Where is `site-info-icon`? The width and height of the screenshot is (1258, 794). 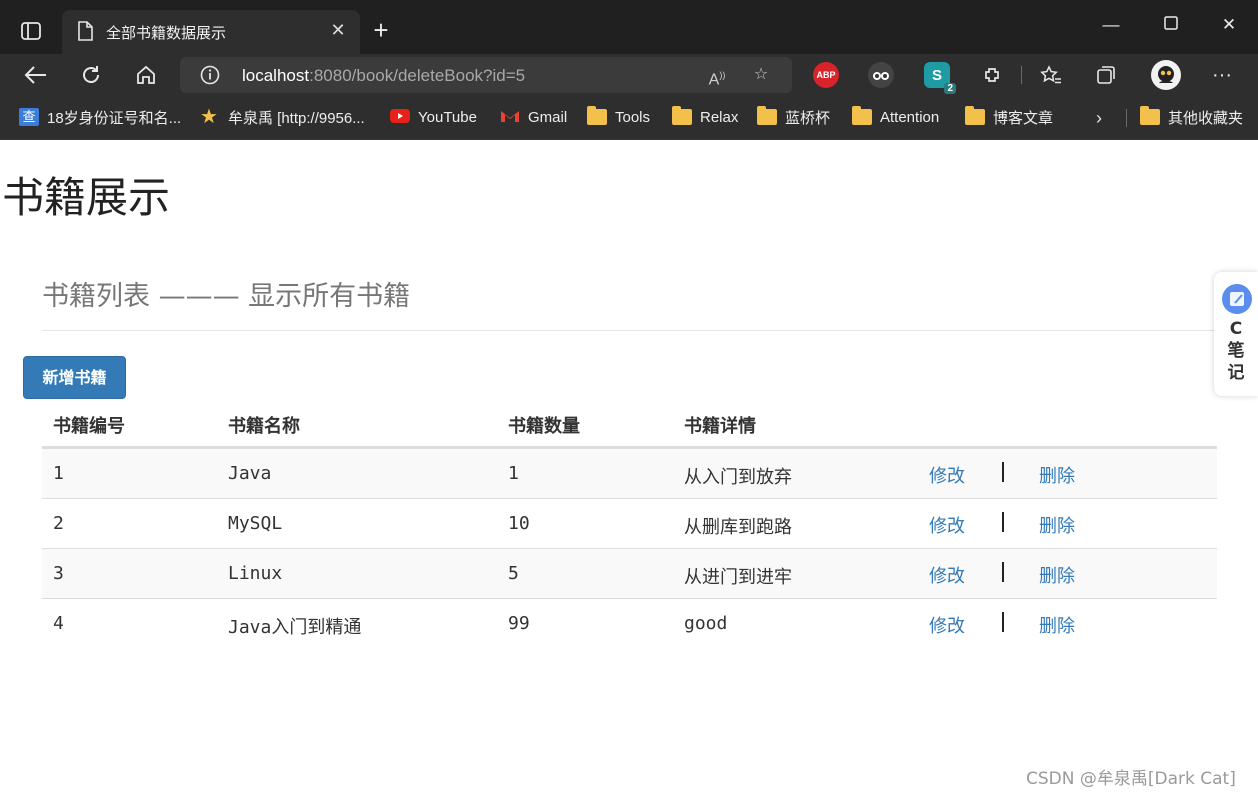 site-info-icon is located at coordinates (210, 75).